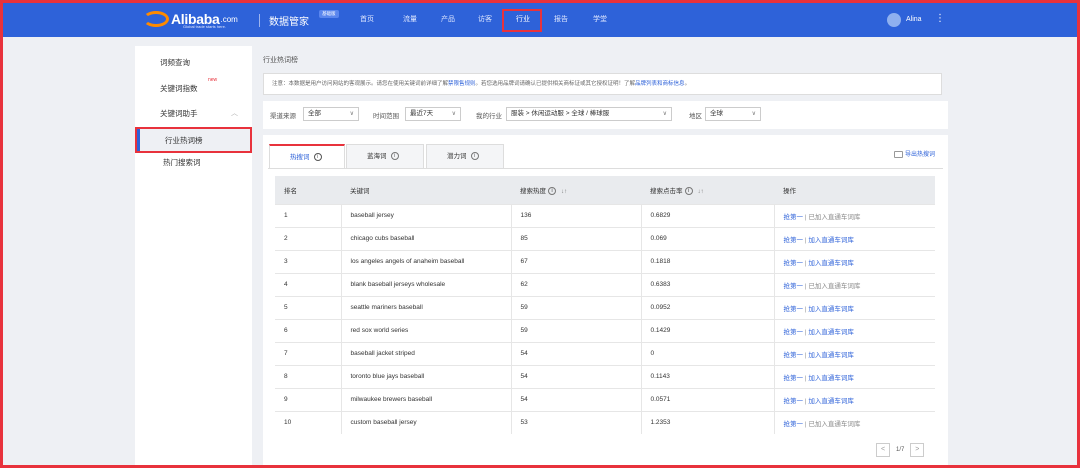 This screenshot has width=1080, height=468. Describe the element at coordinates (457, 156) in the screenshot. I see `tab-label: 潜力词` at that location.